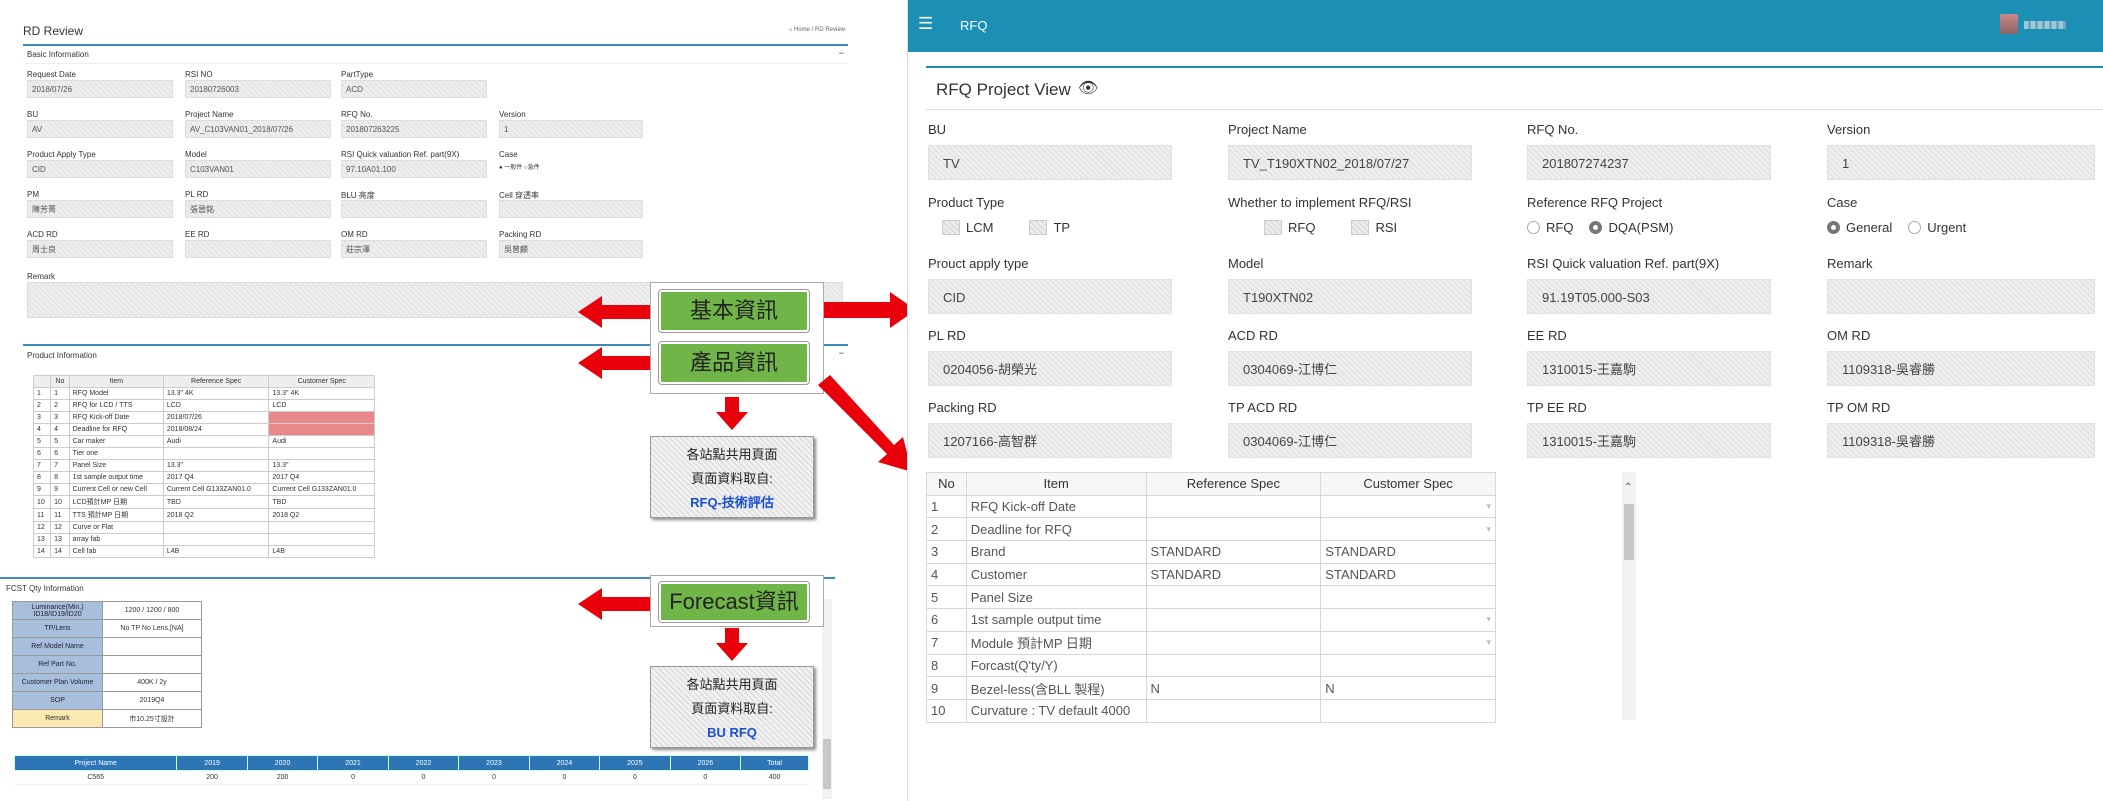  What do you see at coordinates (1505, 26) in the screenshot?
I see `top-navbar: ☰ RFQ` at bounding box center [1505, 26].